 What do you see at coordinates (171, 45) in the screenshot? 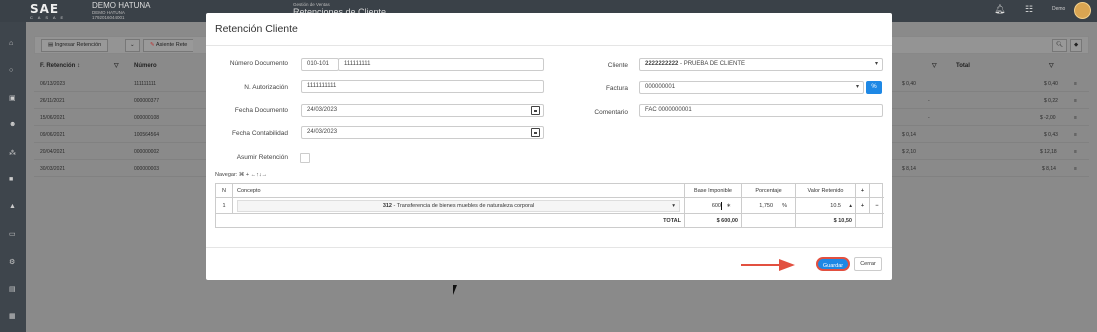
I see `asiento-retencion-label: Asiente Rete` at bounding box center [171, 45].